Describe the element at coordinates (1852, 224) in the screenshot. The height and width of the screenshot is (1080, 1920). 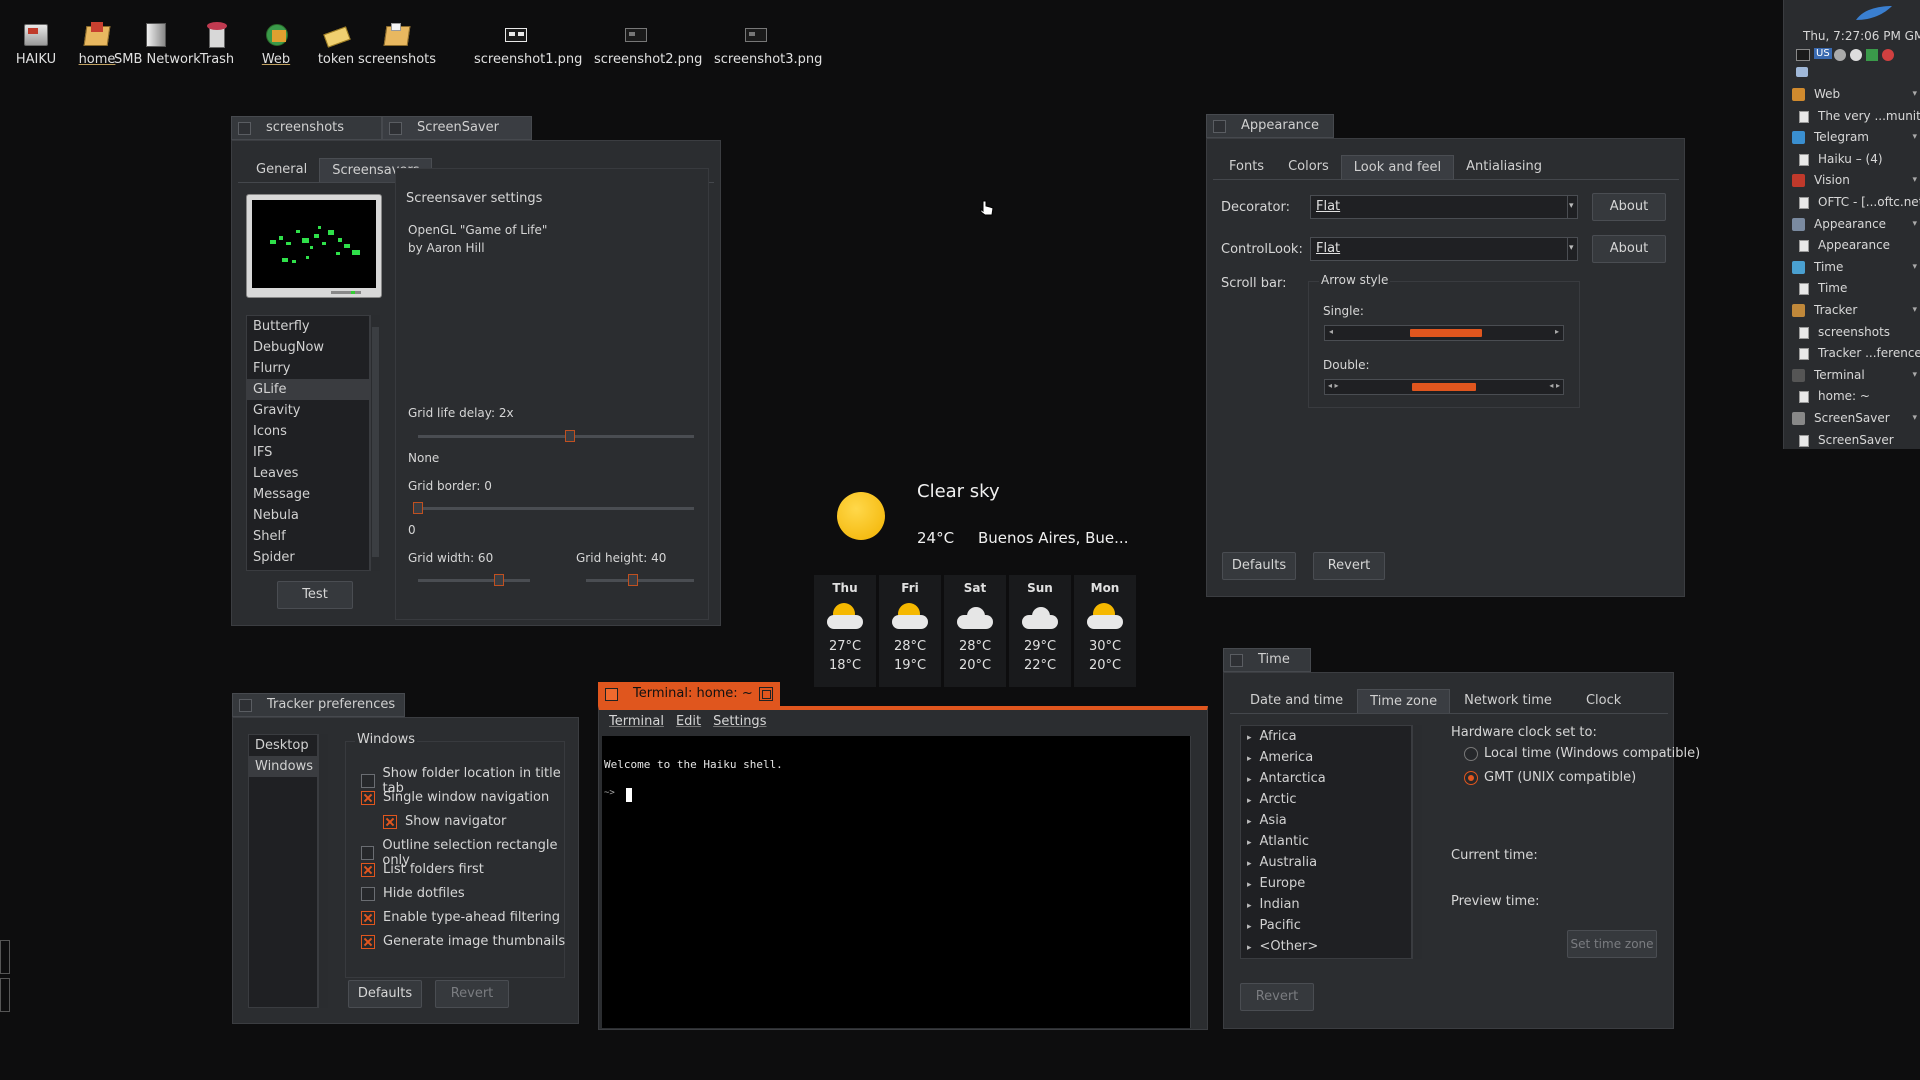
I see `deskbar-app-entry: Appearance ▾` at that location.